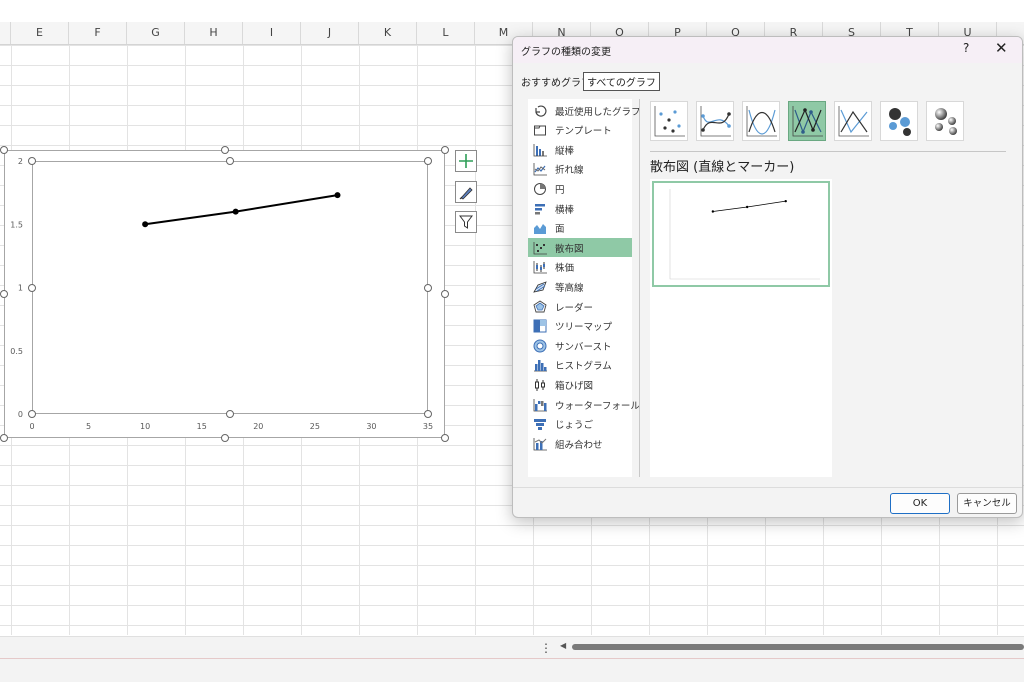 Image resolution: width=1024 pixels, height=682 pixels. Describe the element at coordinates (767, 487) in the screenshot. I see `footer-separator` at that location.